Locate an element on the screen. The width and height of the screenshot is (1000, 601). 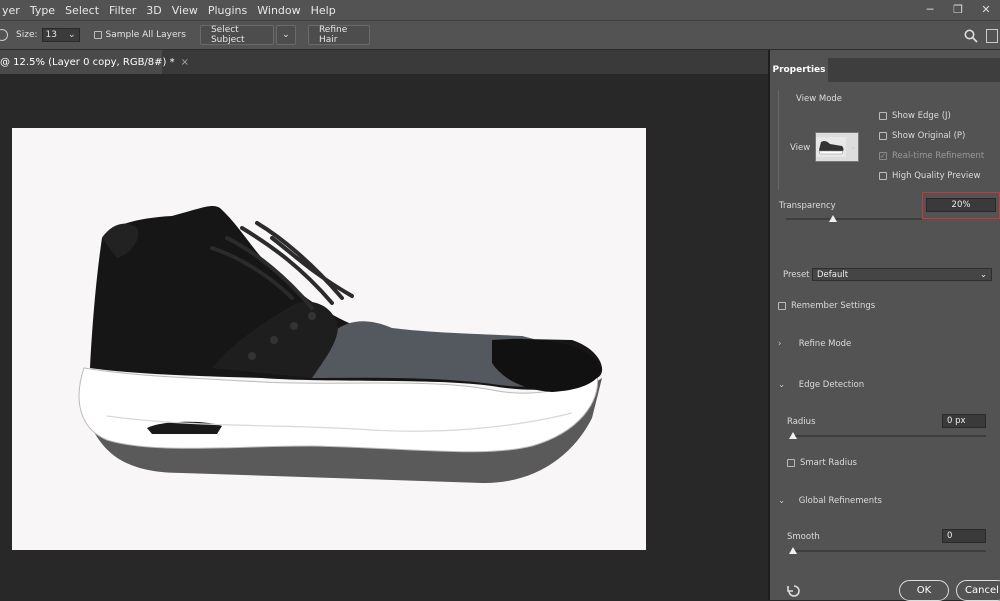
transparency-value-field: 20% is located at coordinates (961, 205).